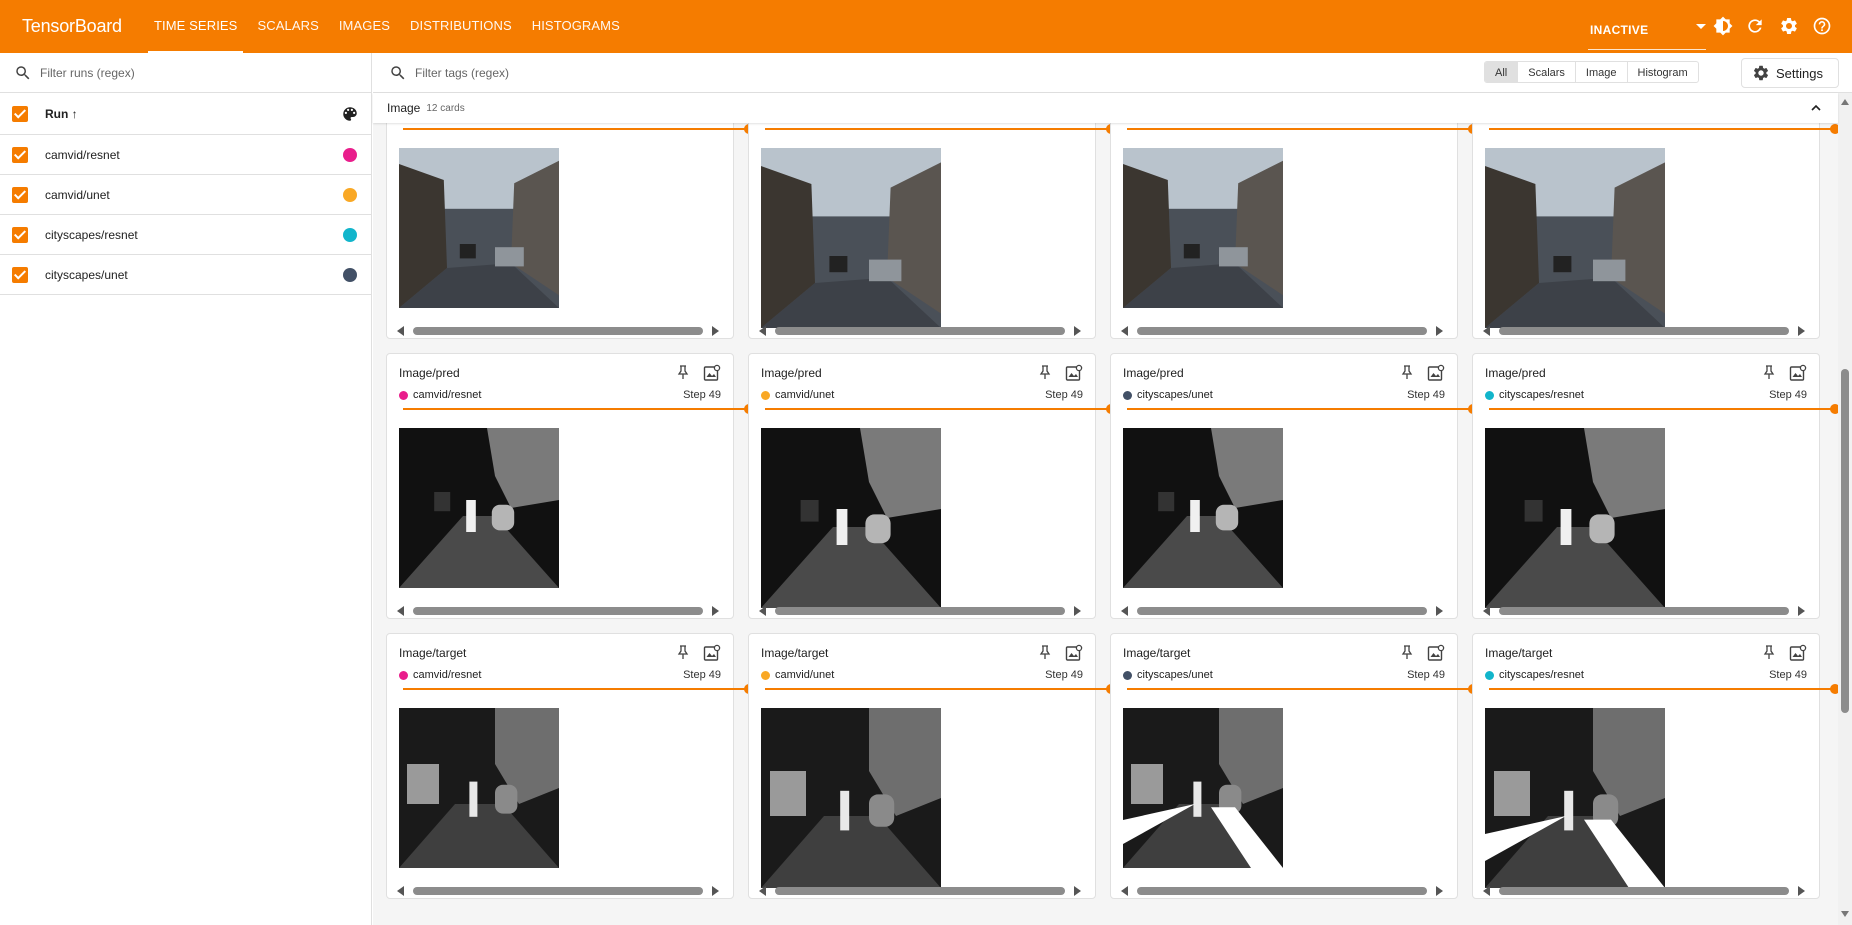 This screenshot has width=1852, height=925. What do you see at coordinates (461, 26) in the screenshot?
I see `tab-distributions: DISTRIBUTIONS` at bounding box center [461, 26].